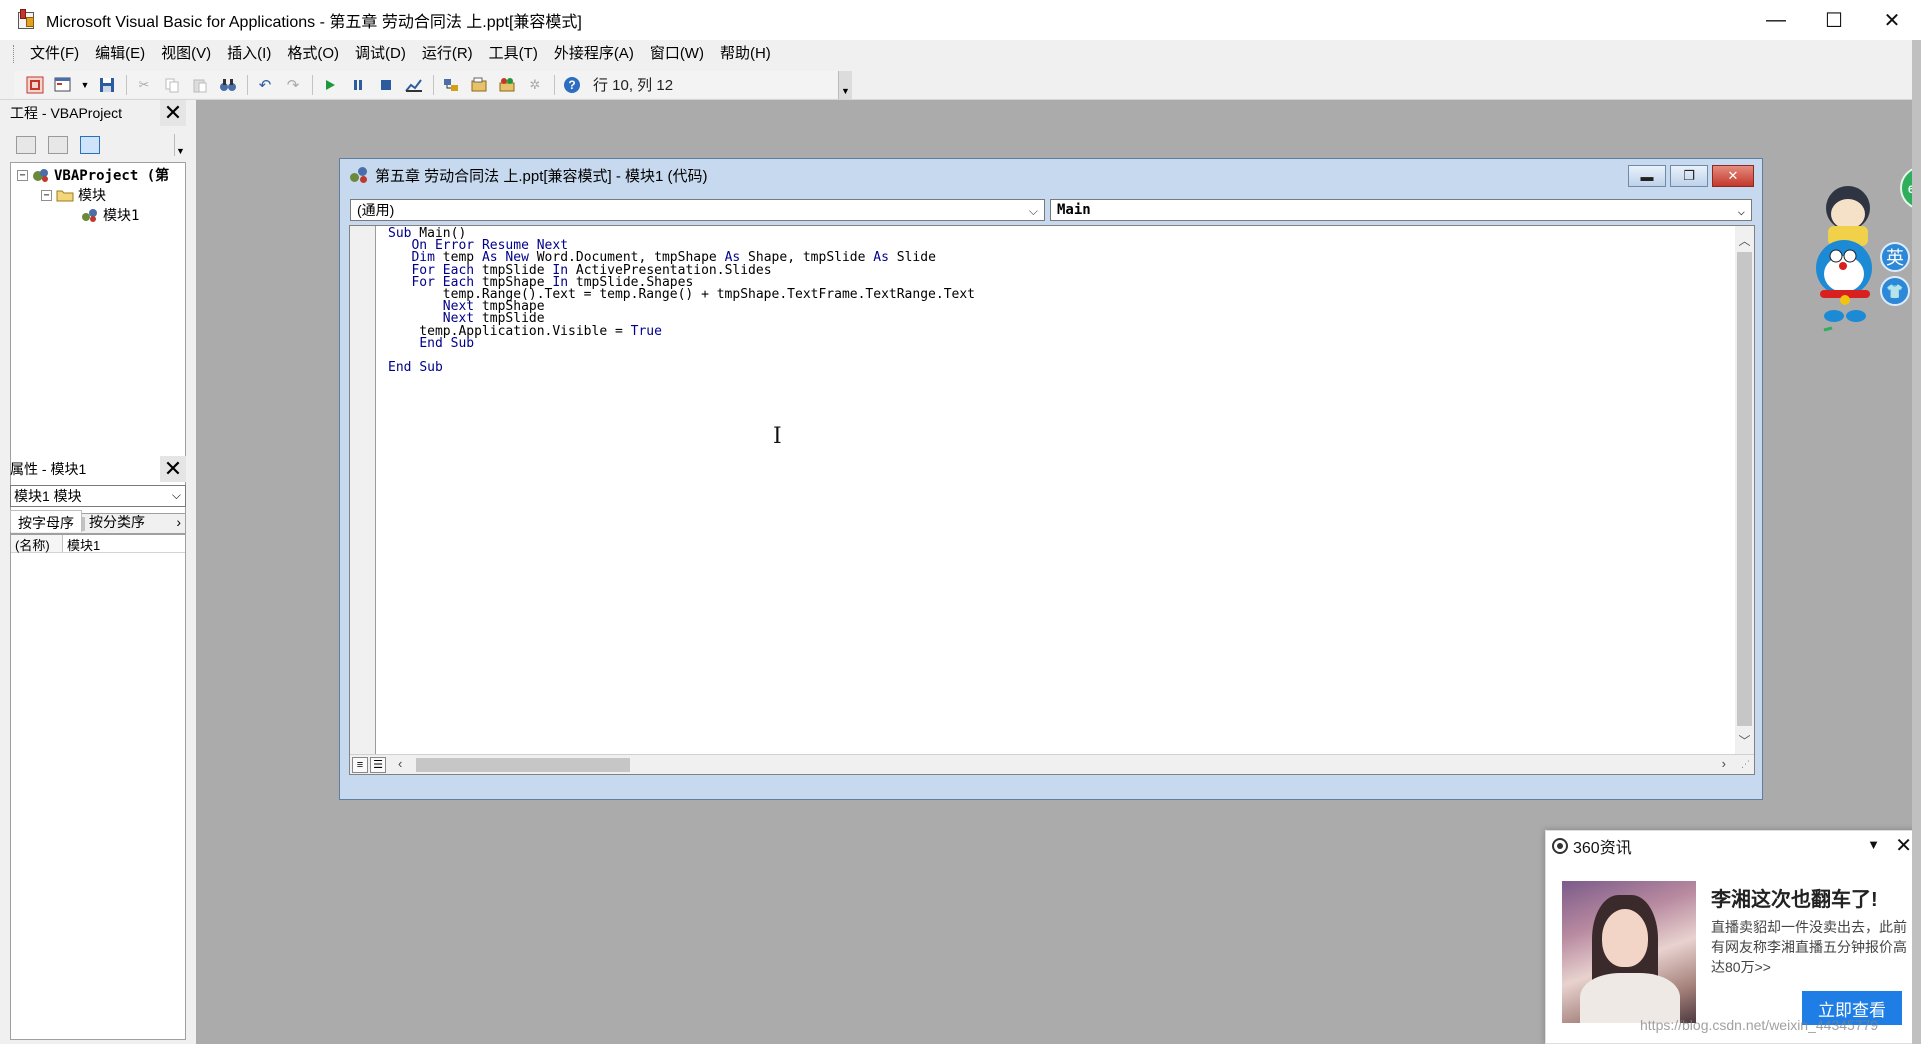  I want to click on project-pane-toolbar: ▼, so click(98, 145).